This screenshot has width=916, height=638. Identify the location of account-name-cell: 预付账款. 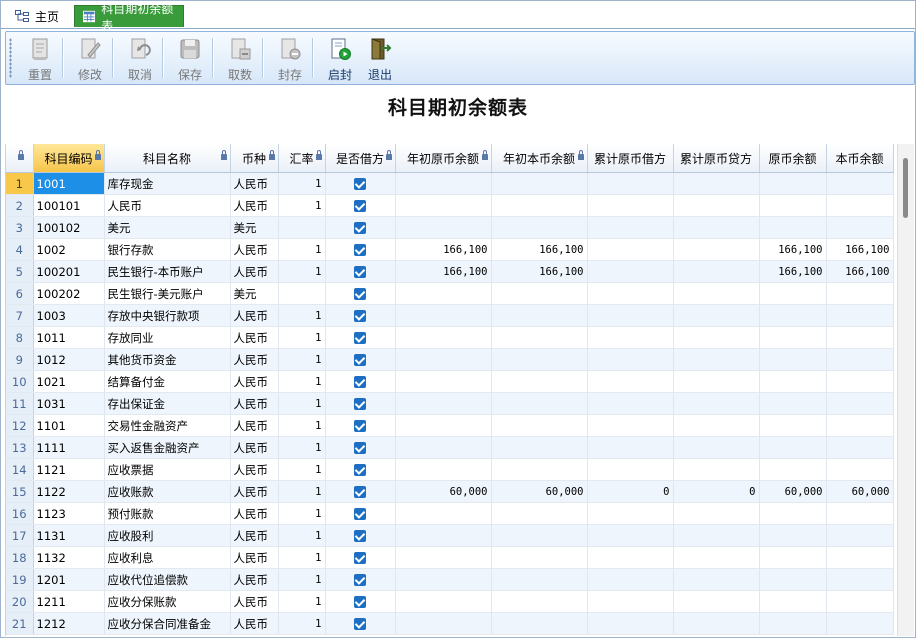
(167, 513).